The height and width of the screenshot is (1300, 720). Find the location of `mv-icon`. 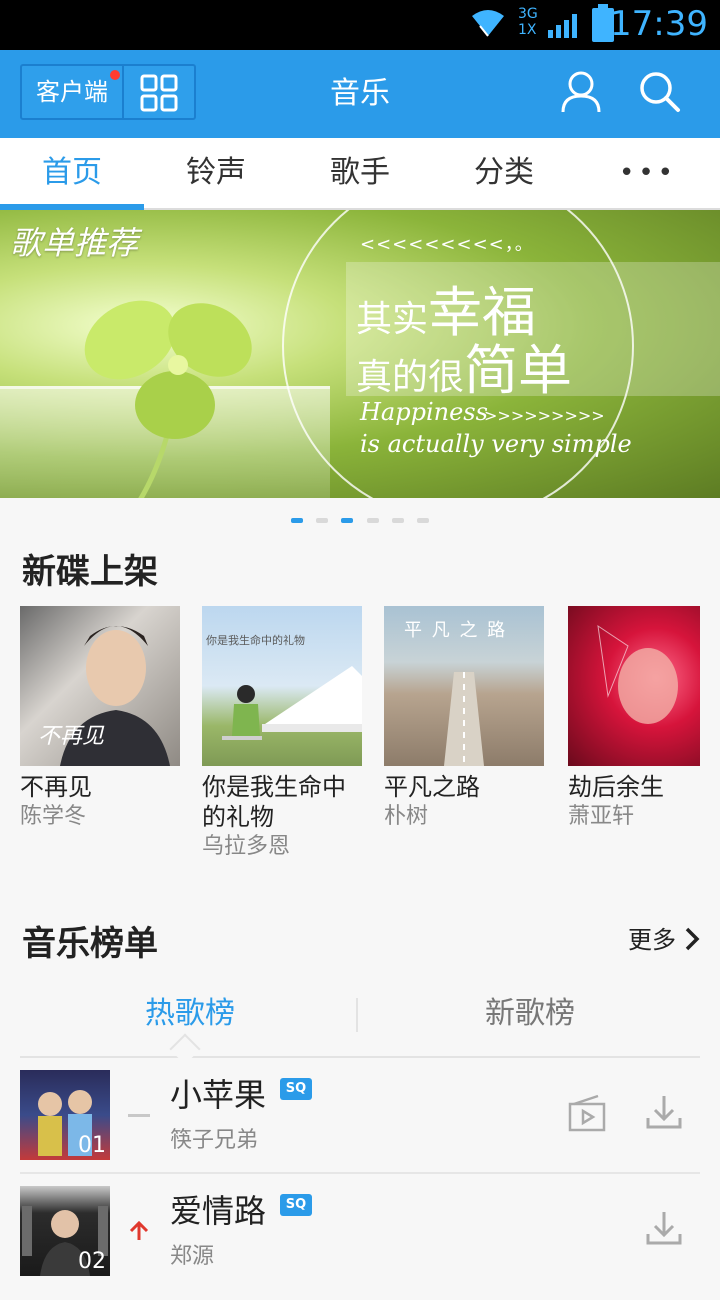

mv-icon is located at coordinates (588, 1114).